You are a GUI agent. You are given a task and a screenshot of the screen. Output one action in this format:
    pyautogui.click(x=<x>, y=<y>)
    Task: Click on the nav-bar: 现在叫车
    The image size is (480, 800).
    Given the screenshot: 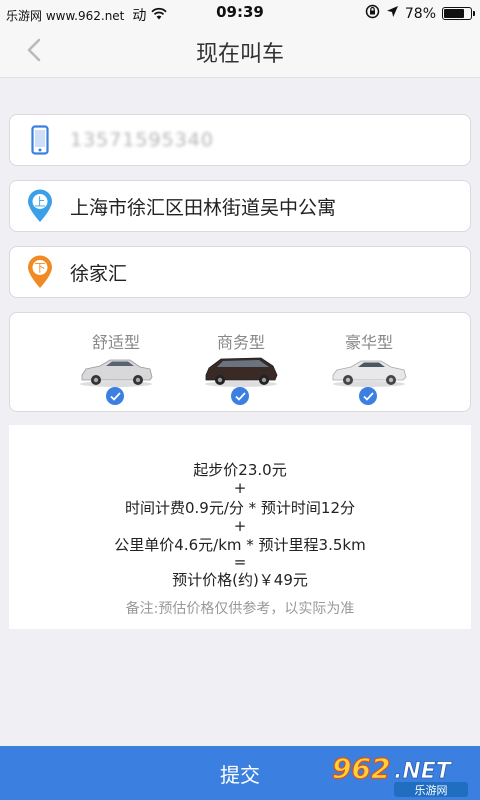 What is the action you would take?
    pyautogui.click(x=240, y=52)
    